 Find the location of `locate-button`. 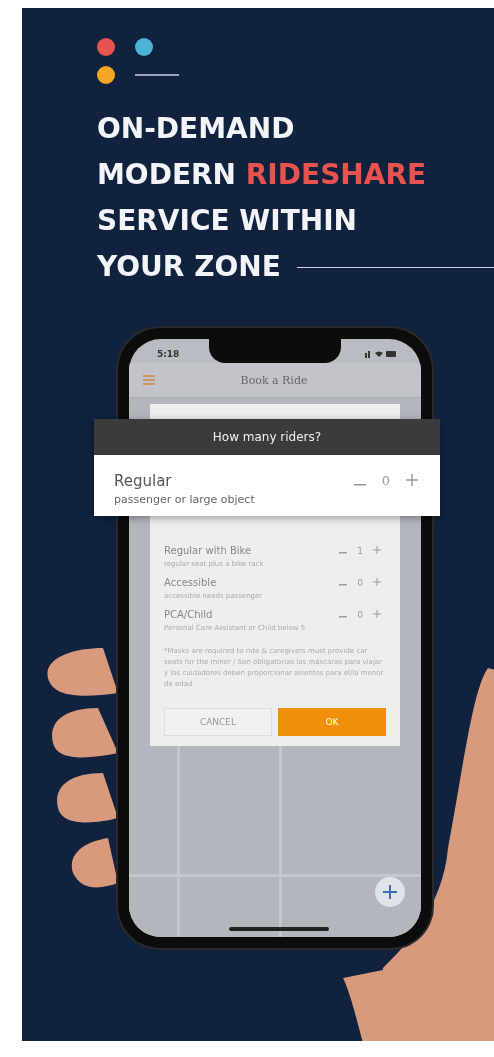

locate-button is located at coordinates (390, 892).